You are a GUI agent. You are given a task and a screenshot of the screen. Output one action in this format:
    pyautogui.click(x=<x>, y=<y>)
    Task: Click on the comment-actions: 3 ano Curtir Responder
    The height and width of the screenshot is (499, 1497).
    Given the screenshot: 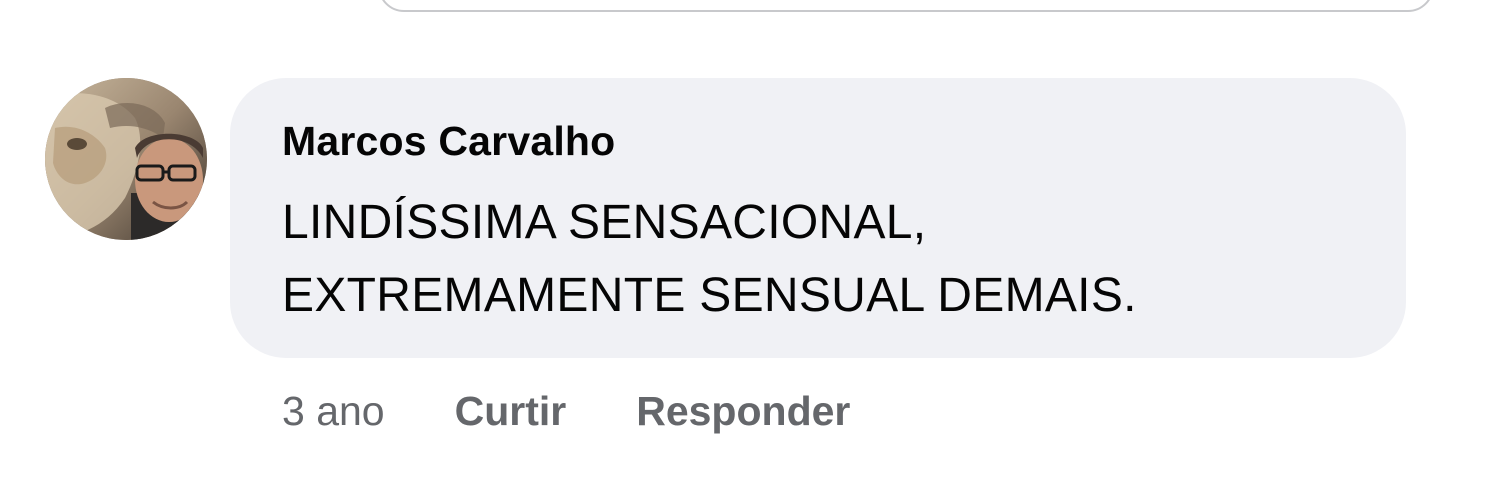 What is the action you would take?
    pyautogui.click(x=566, y=411)
    